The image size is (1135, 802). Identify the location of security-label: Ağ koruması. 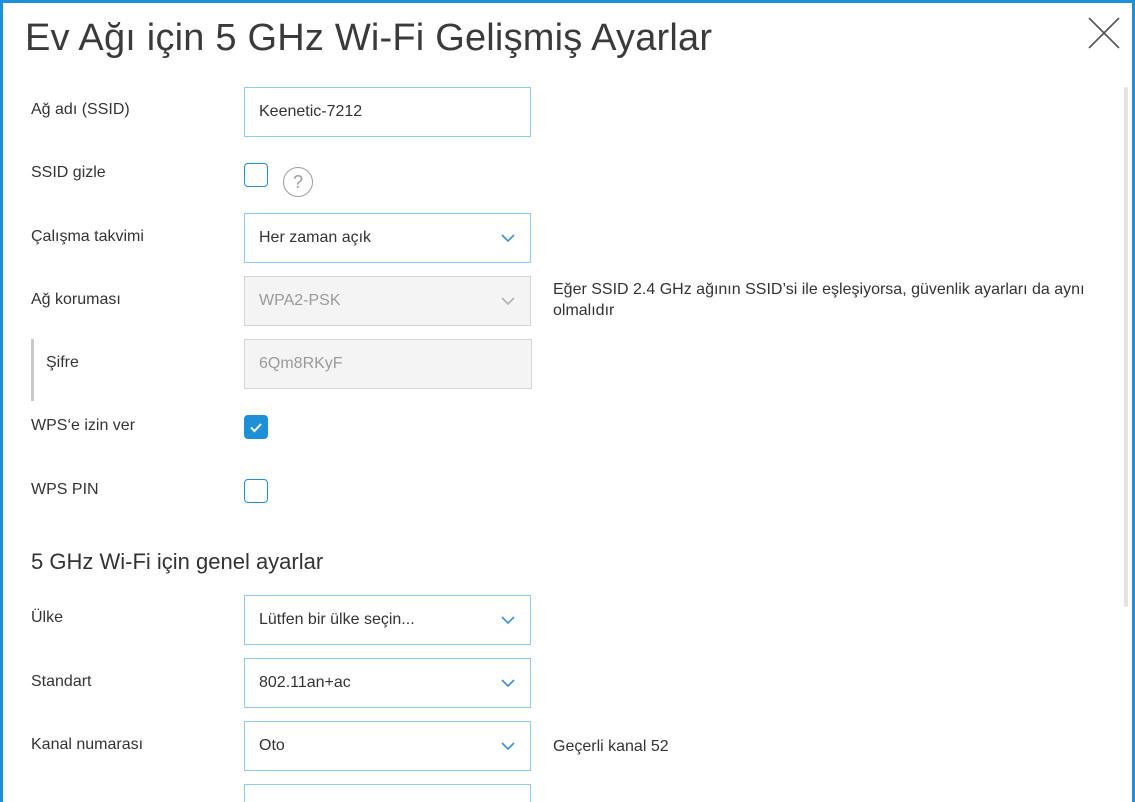
(76, 299).